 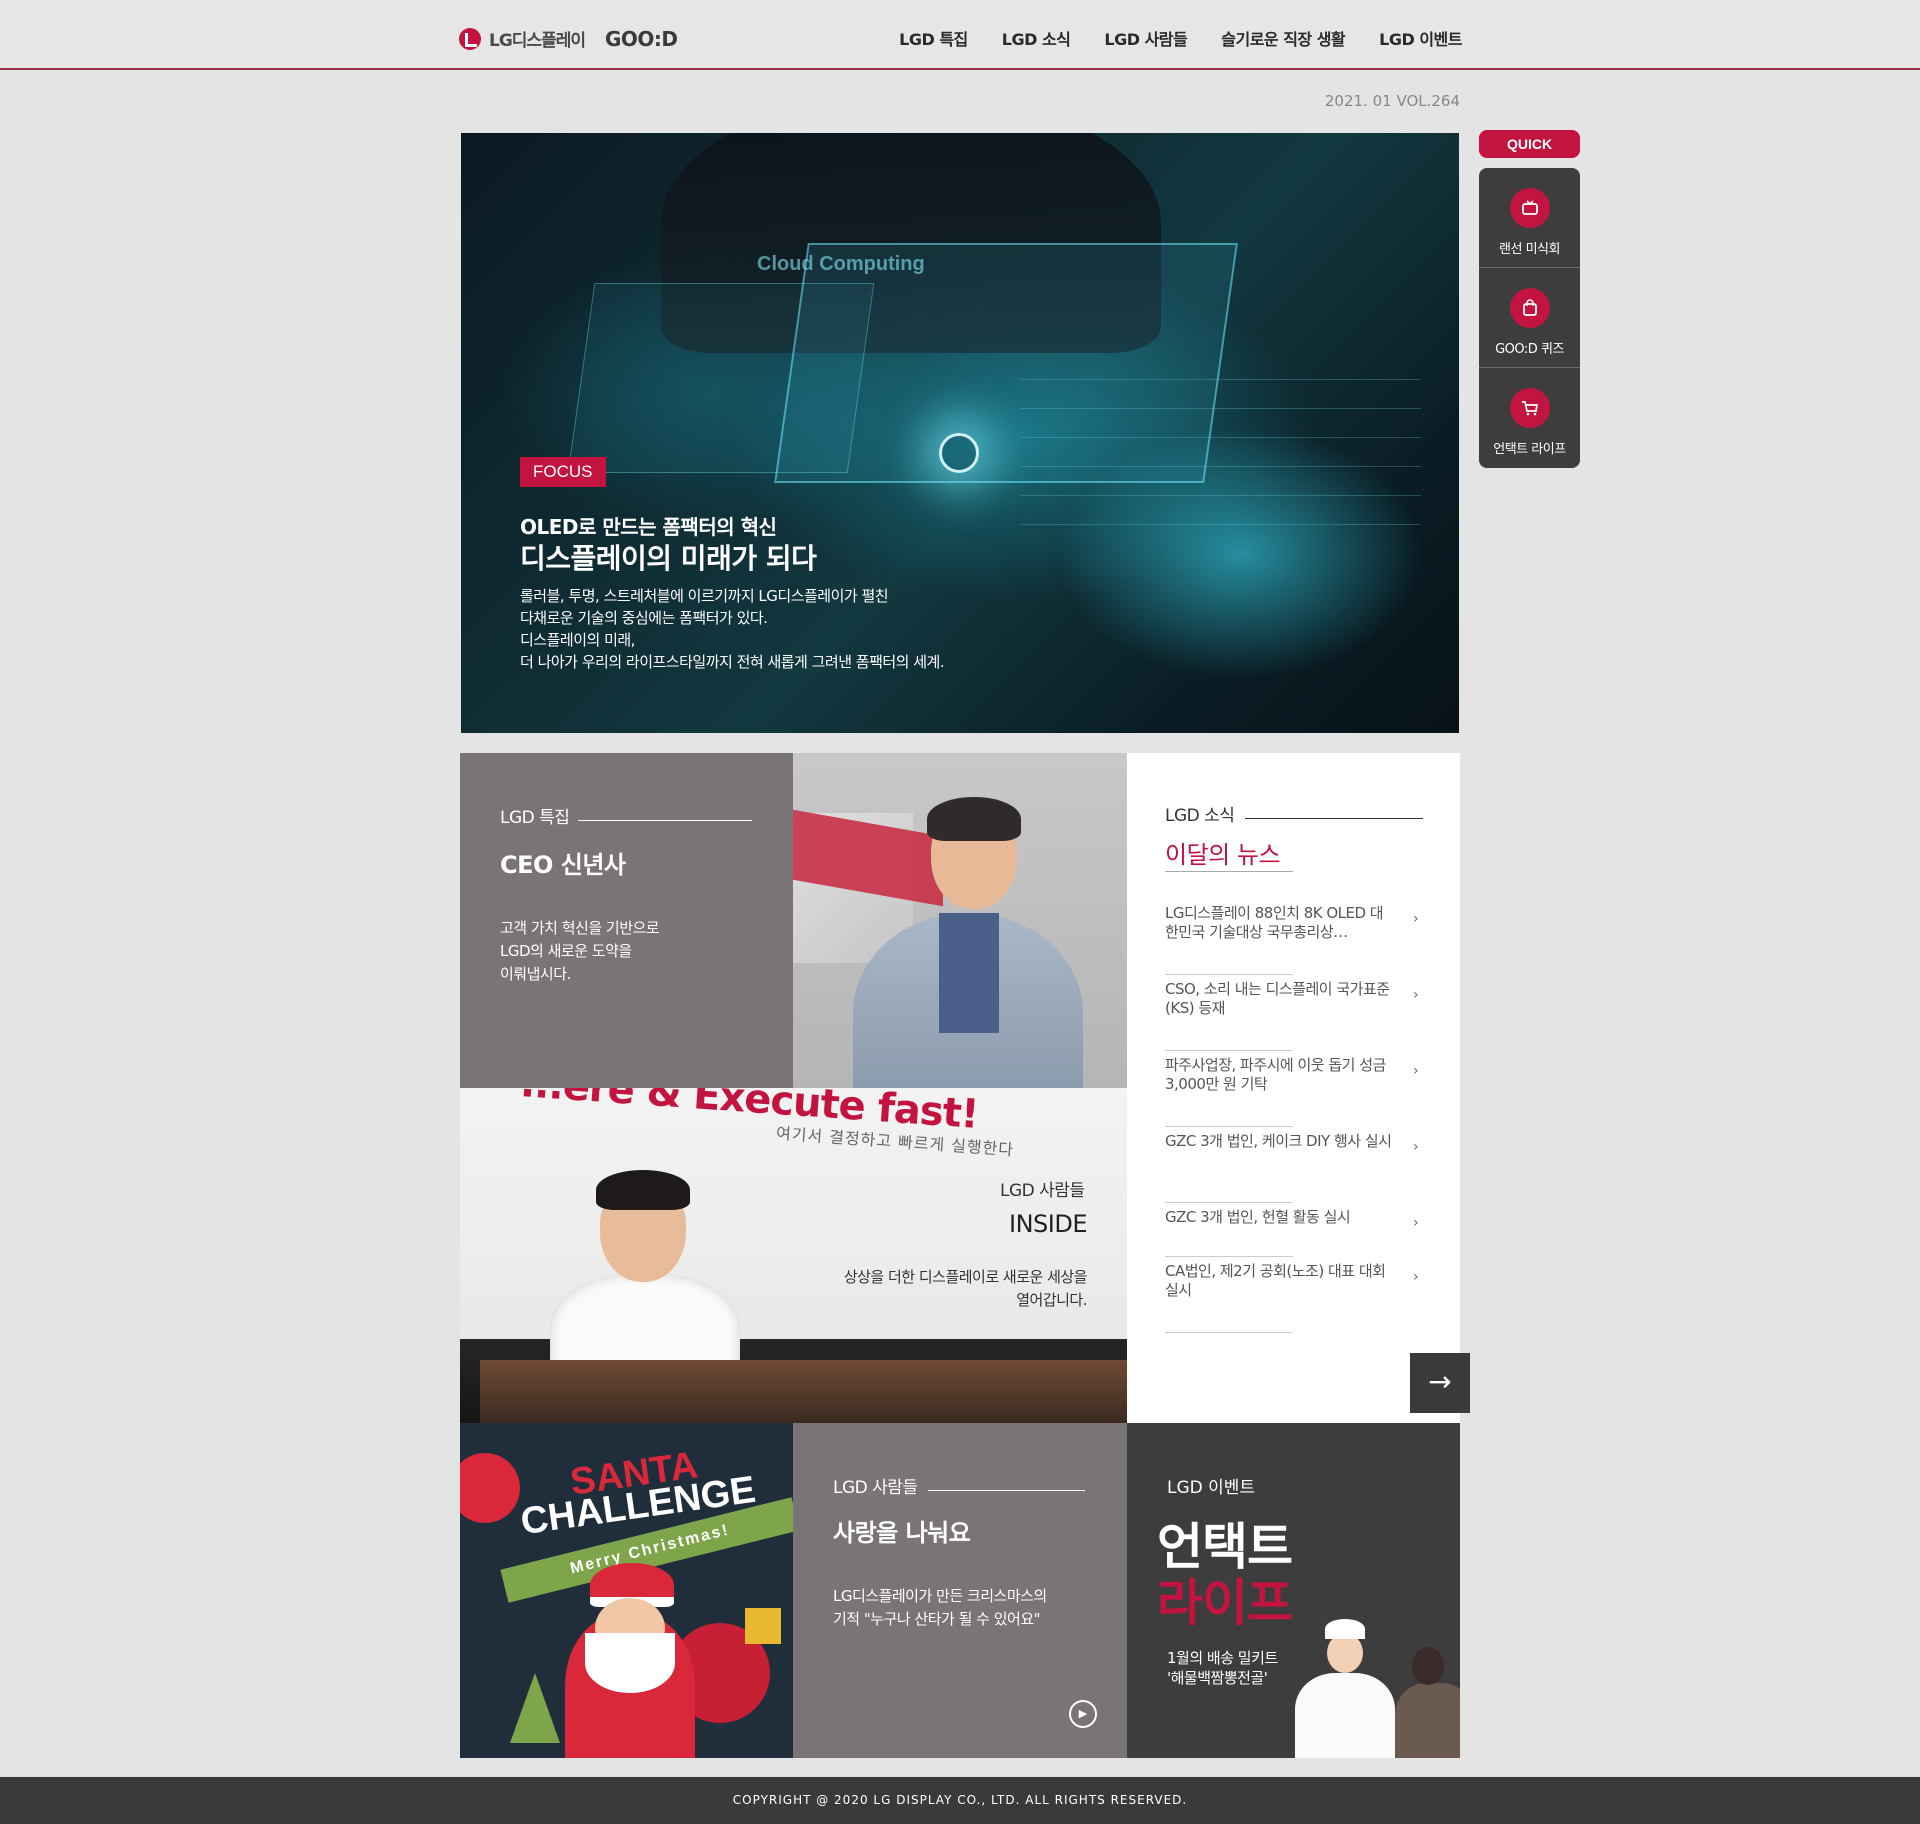 What do you see at coordinates (1275, 1280) in the screenshot?
I see `news-item-text: CA법인, 제2기 공회(노조) 대표 대회 실시` at bounding box center [1275, 1280].